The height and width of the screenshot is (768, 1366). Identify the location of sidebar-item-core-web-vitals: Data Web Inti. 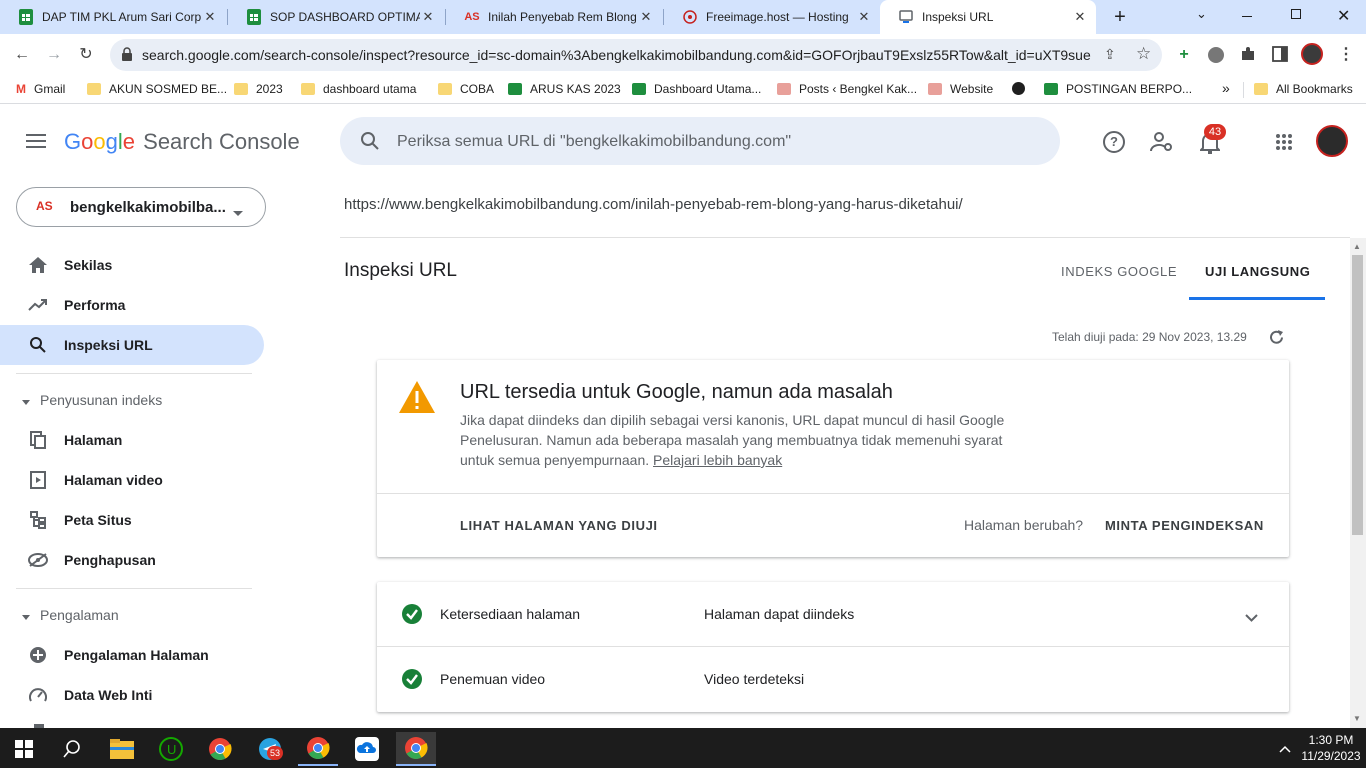
(132, 695).